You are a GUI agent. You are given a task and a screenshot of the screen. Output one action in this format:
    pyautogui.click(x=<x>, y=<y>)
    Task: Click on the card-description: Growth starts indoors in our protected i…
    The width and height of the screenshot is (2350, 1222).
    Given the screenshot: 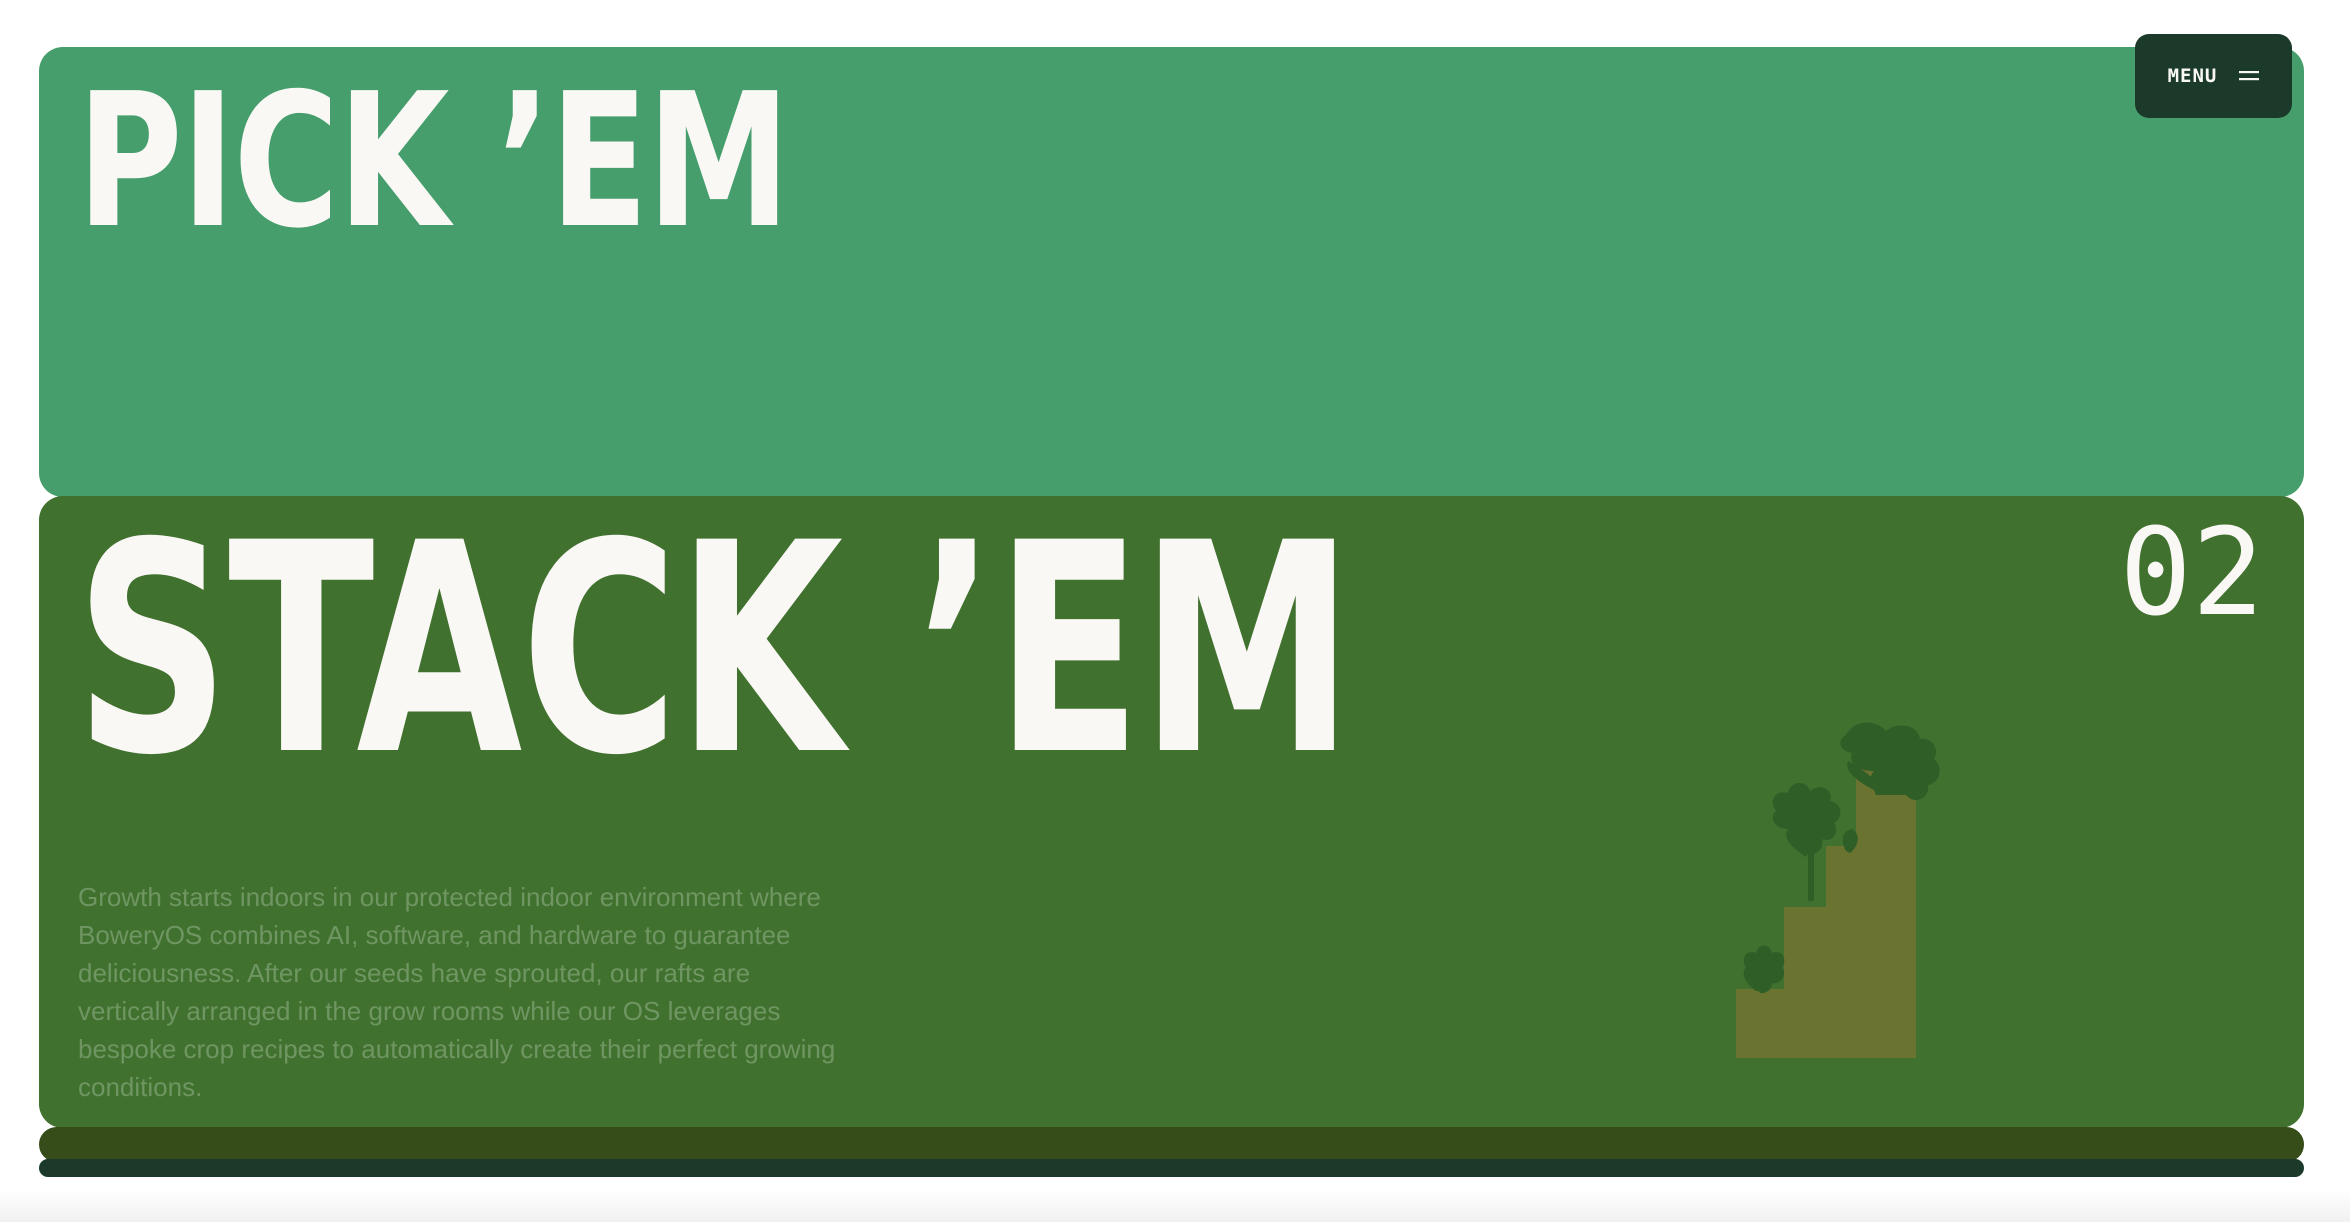 What is the action you would take?
    pyautogui.click(x=457, y=992)
    